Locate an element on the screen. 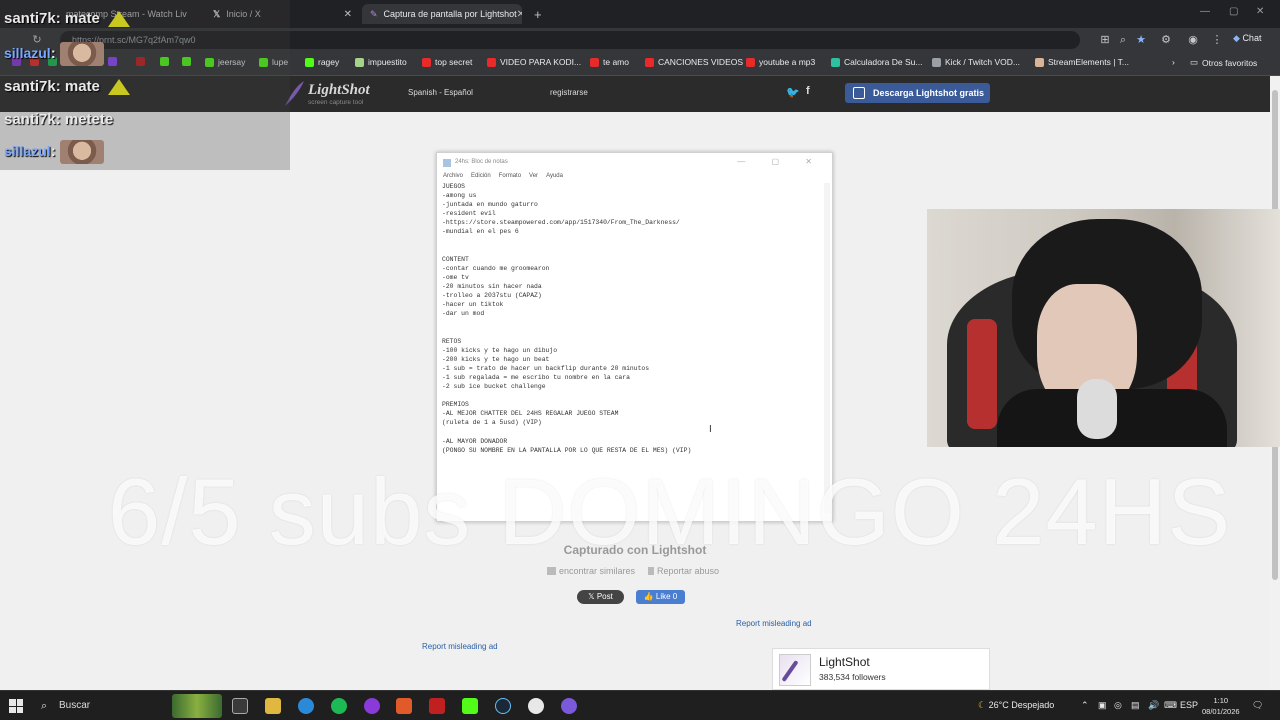  notepad-menu: Archivo Edición Formato Ver Ayuda is located at coordinates (507, 176).